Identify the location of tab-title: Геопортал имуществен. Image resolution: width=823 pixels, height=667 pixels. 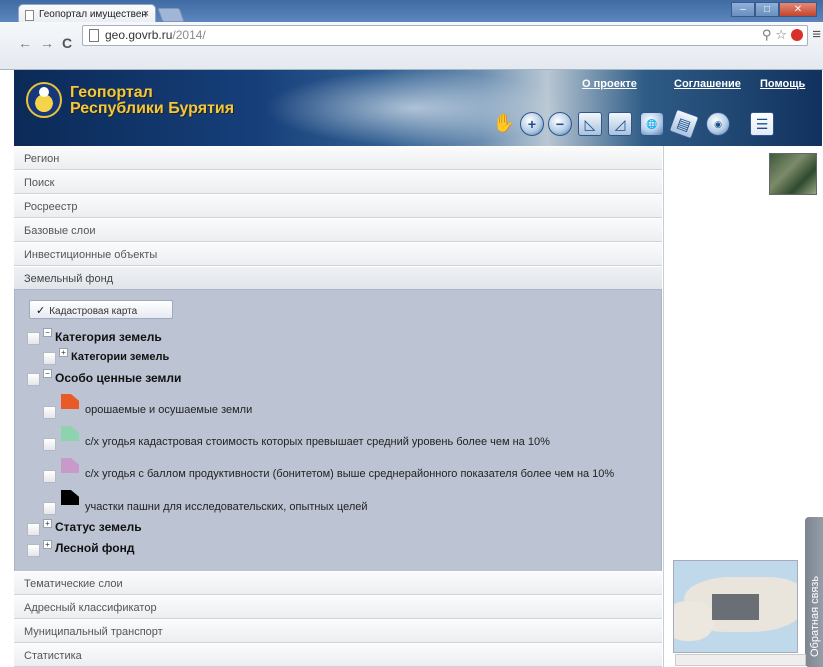
(93, 14).